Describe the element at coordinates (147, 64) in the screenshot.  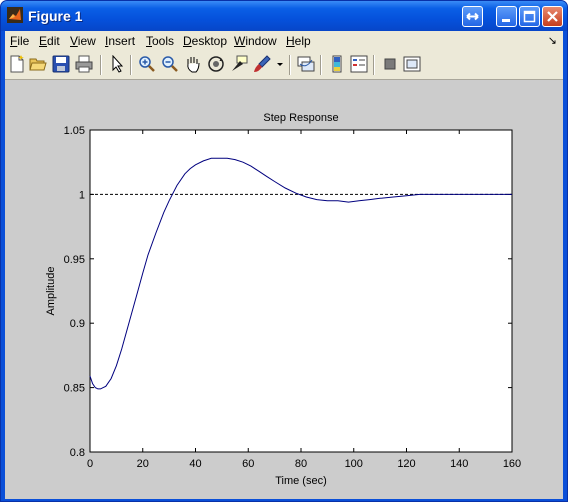
I see `zoom-in-icon` at that location.